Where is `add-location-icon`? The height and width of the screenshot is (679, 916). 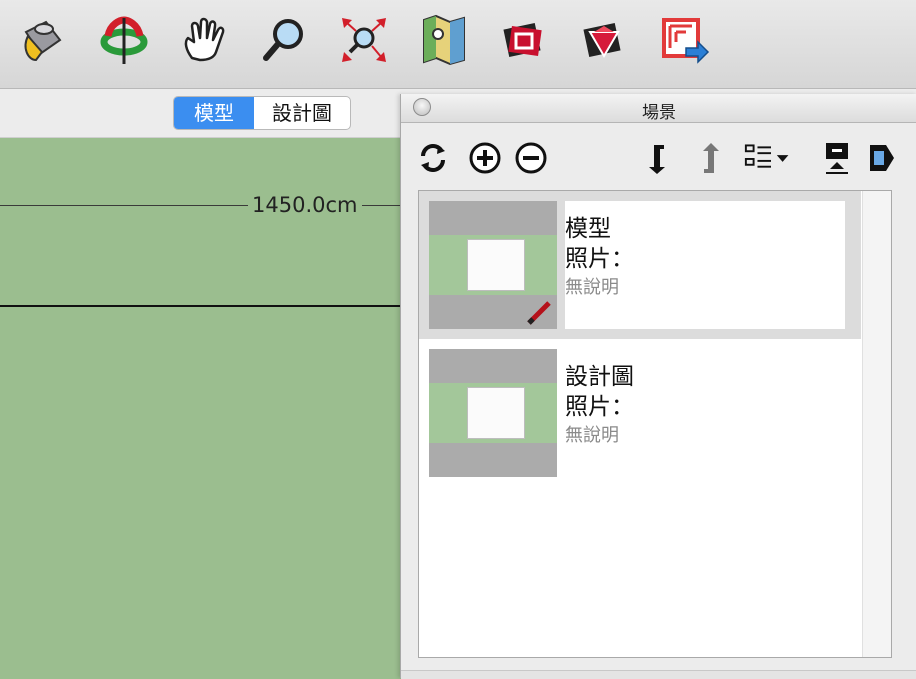 add-location-icon is located at coordinates (444, 40).